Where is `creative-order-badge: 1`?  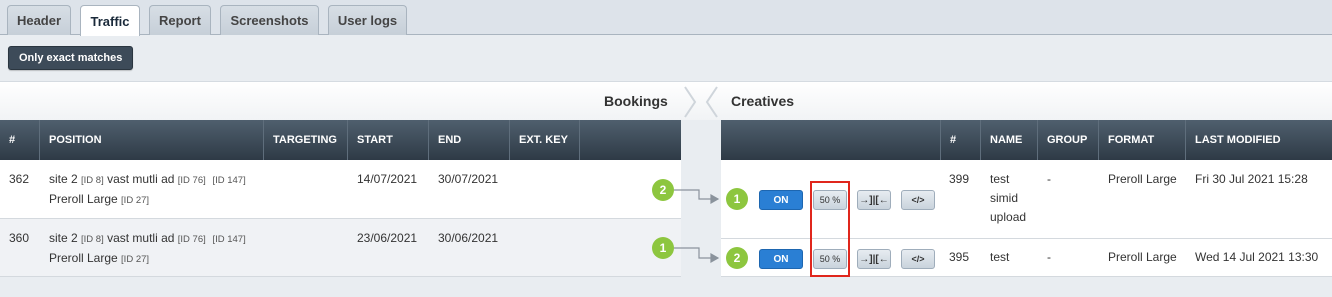 creative-order-badge: 1 is located at coordinates (737, 199).